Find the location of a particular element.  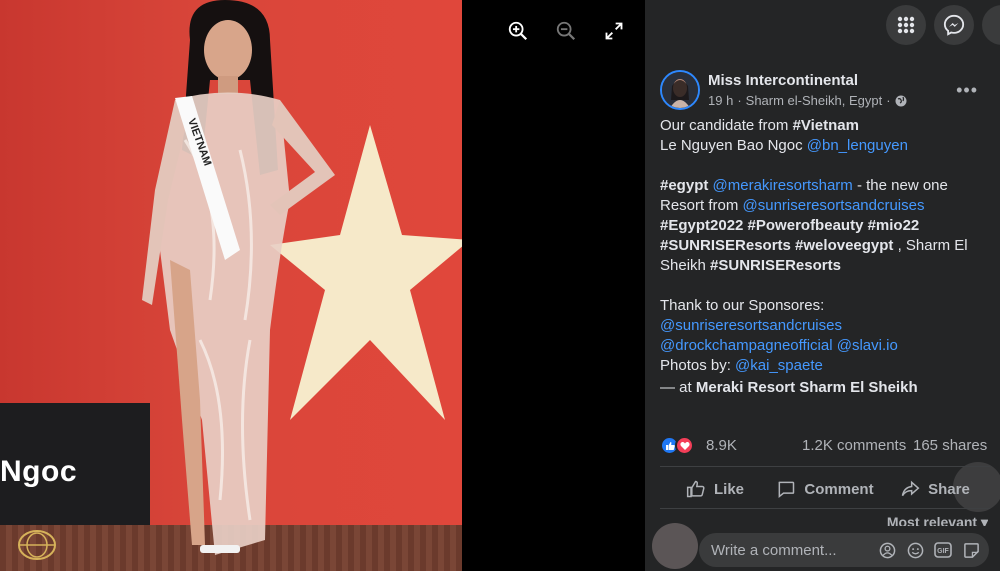

mention-link: @bn_lenguyen is located at coordinates (857, 145).